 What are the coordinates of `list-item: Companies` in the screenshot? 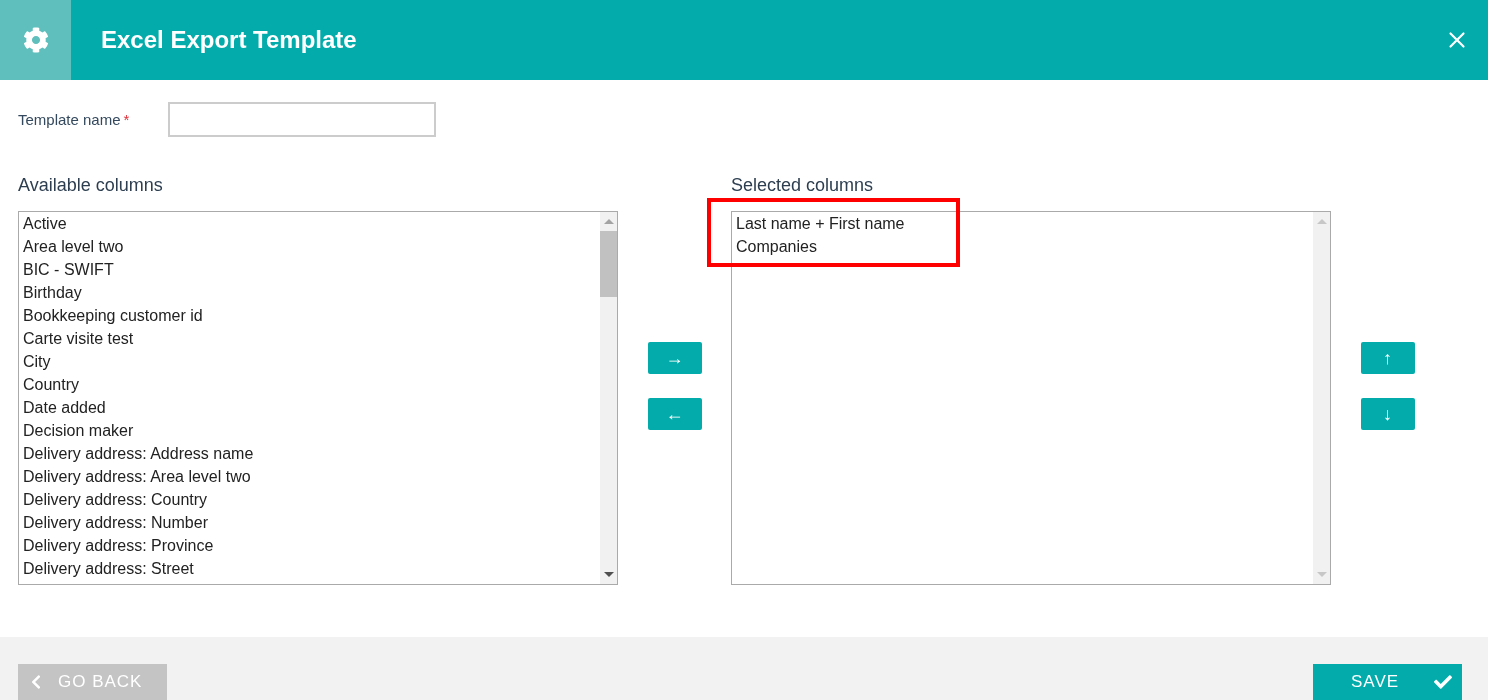 It's located at (1022, 246).